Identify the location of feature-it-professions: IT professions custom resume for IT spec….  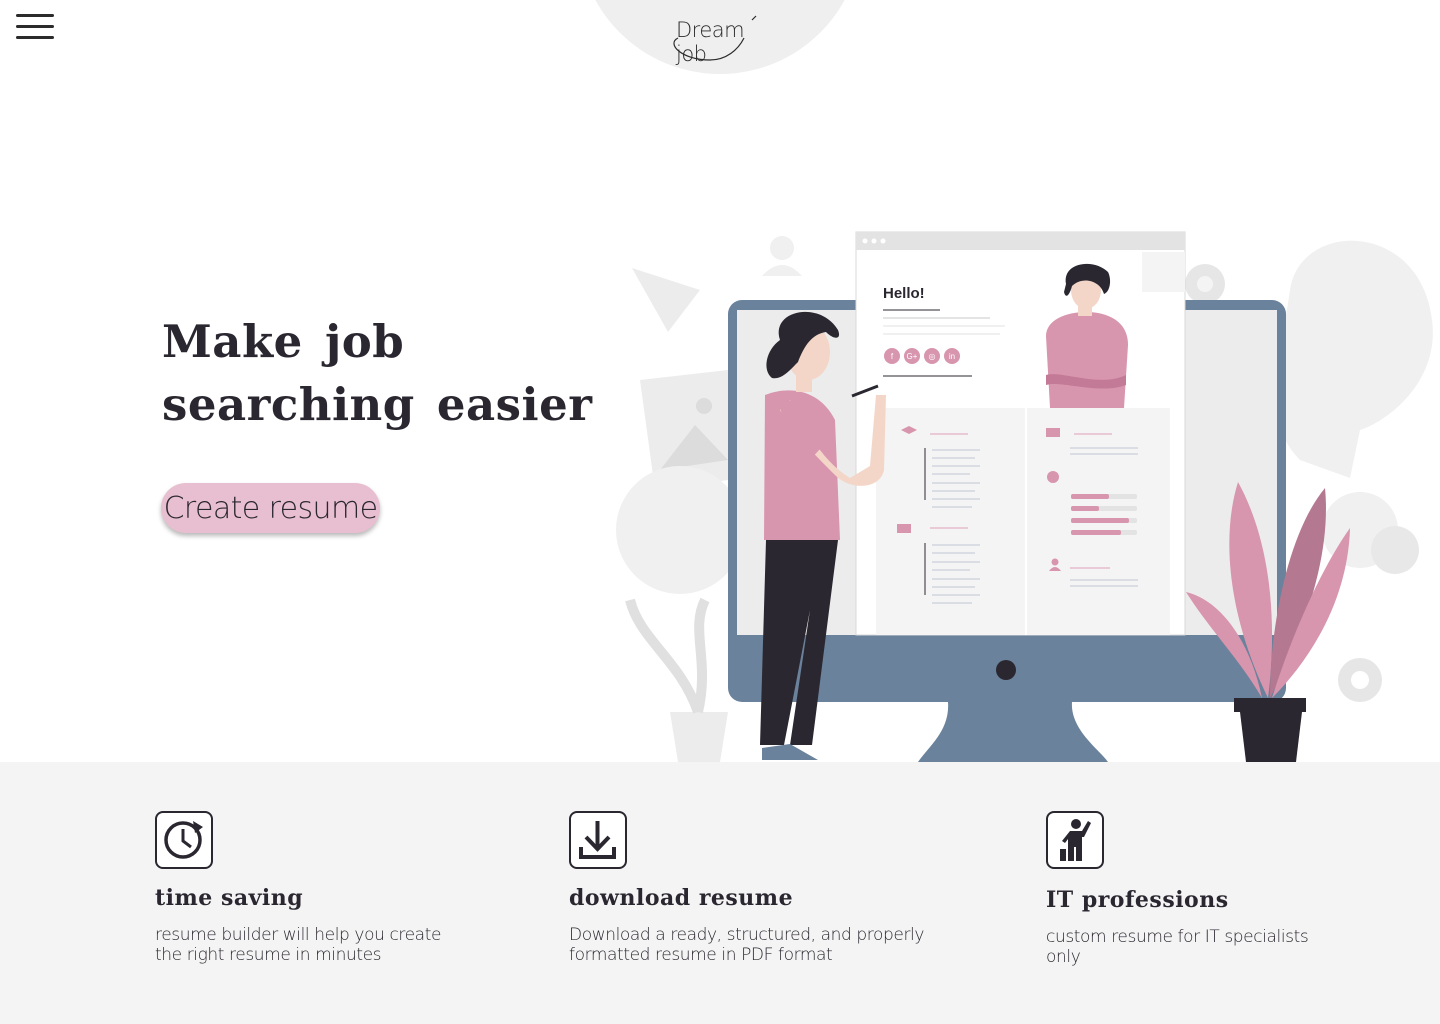
(1177, 889).